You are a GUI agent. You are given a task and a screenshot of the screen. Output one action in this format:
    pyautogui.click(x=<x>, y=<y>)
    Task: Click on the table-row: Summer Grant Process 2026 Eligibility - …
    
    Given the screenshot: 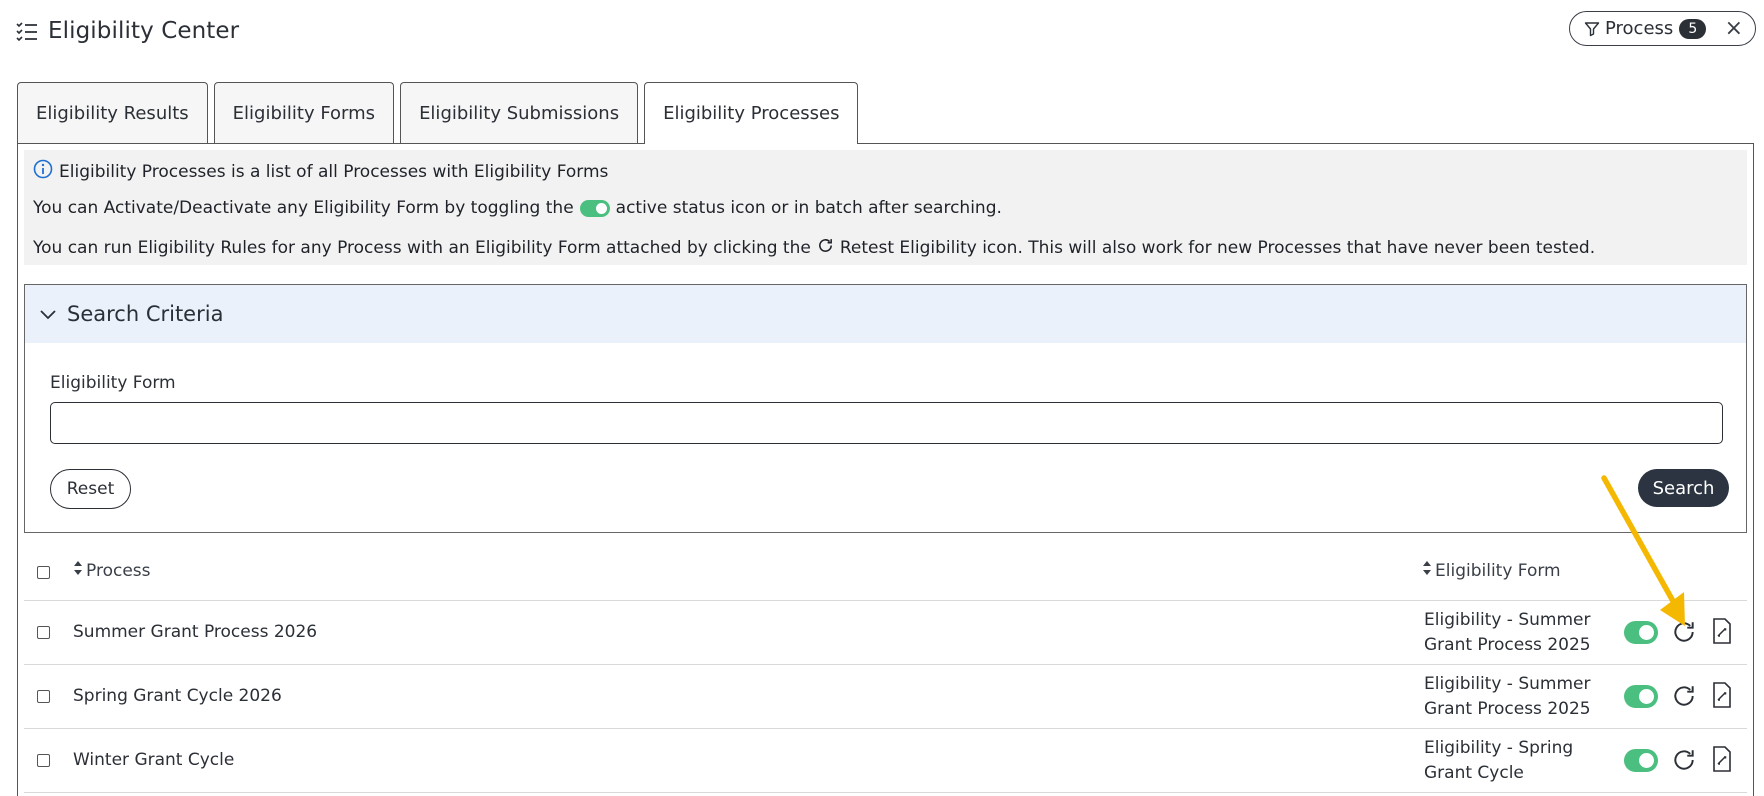 What is the action you would take?
    pyautogui.click(x=885, y=633)
    